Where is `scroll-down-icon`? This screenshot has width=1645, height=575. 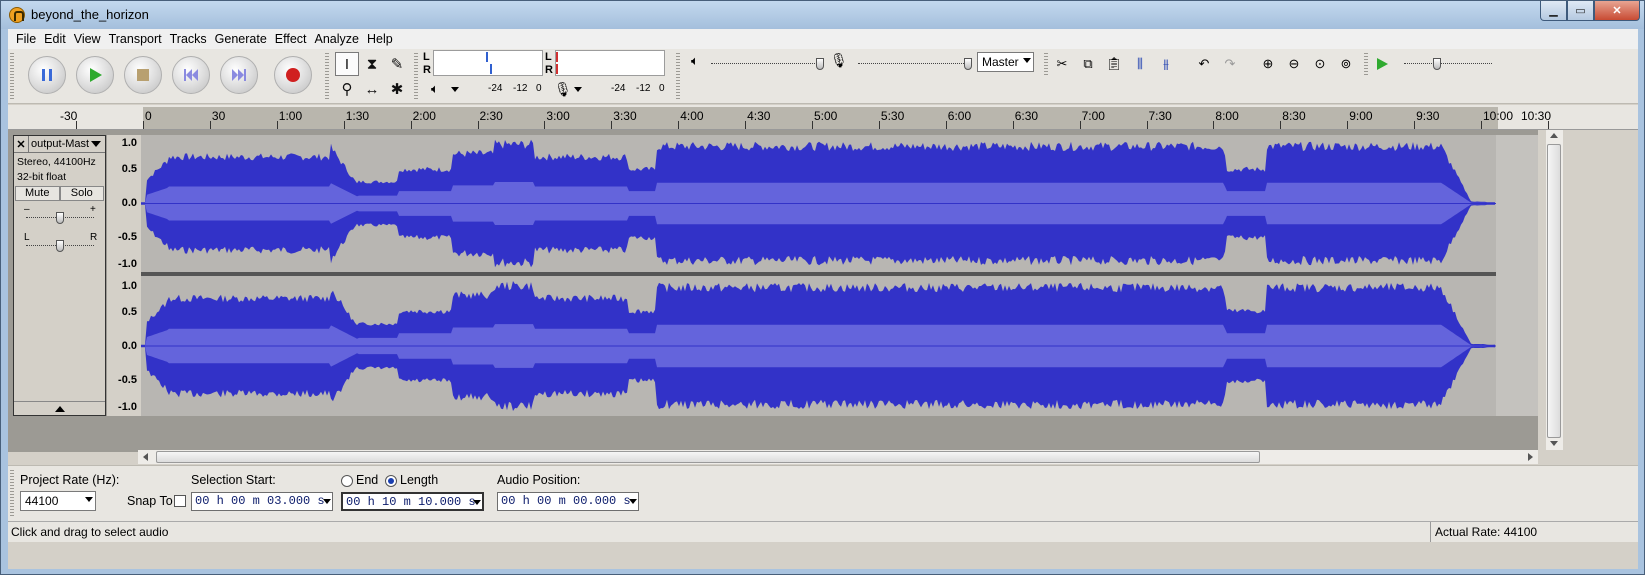 scroll-down-icon is located at coordinates (1554, 443).